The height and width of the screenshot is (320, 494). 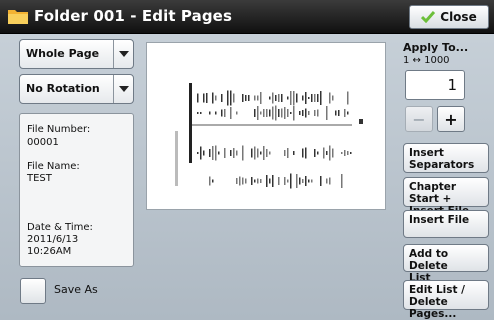 I want to click on add-to-delete-list-button: Add to Delete List, so click(x=446, y=264).